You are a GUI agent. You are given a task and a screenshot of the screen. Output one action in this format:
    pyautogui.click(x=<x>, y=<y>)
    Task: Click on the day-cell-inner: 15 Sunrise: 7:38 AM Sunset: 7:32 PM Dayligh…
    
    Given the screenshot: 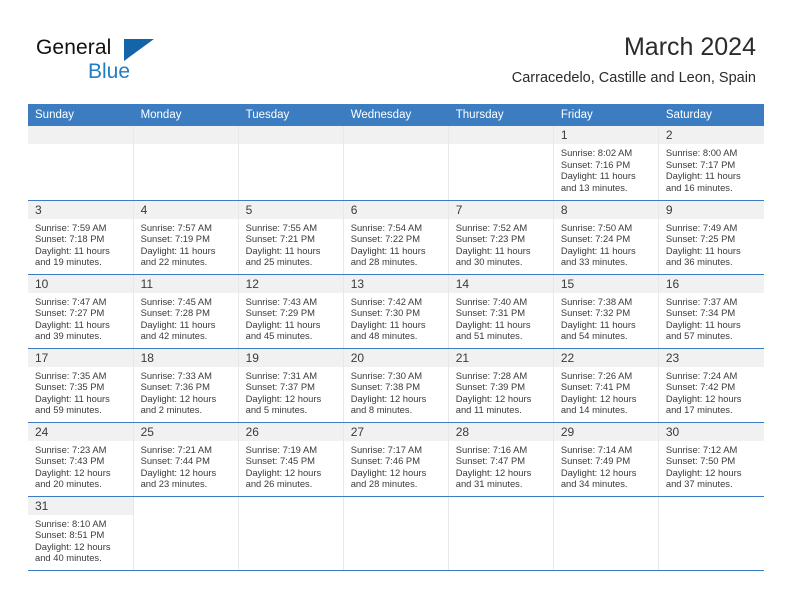 What is the action you would take?
    pyautogui.click(x=605, y=311)
    